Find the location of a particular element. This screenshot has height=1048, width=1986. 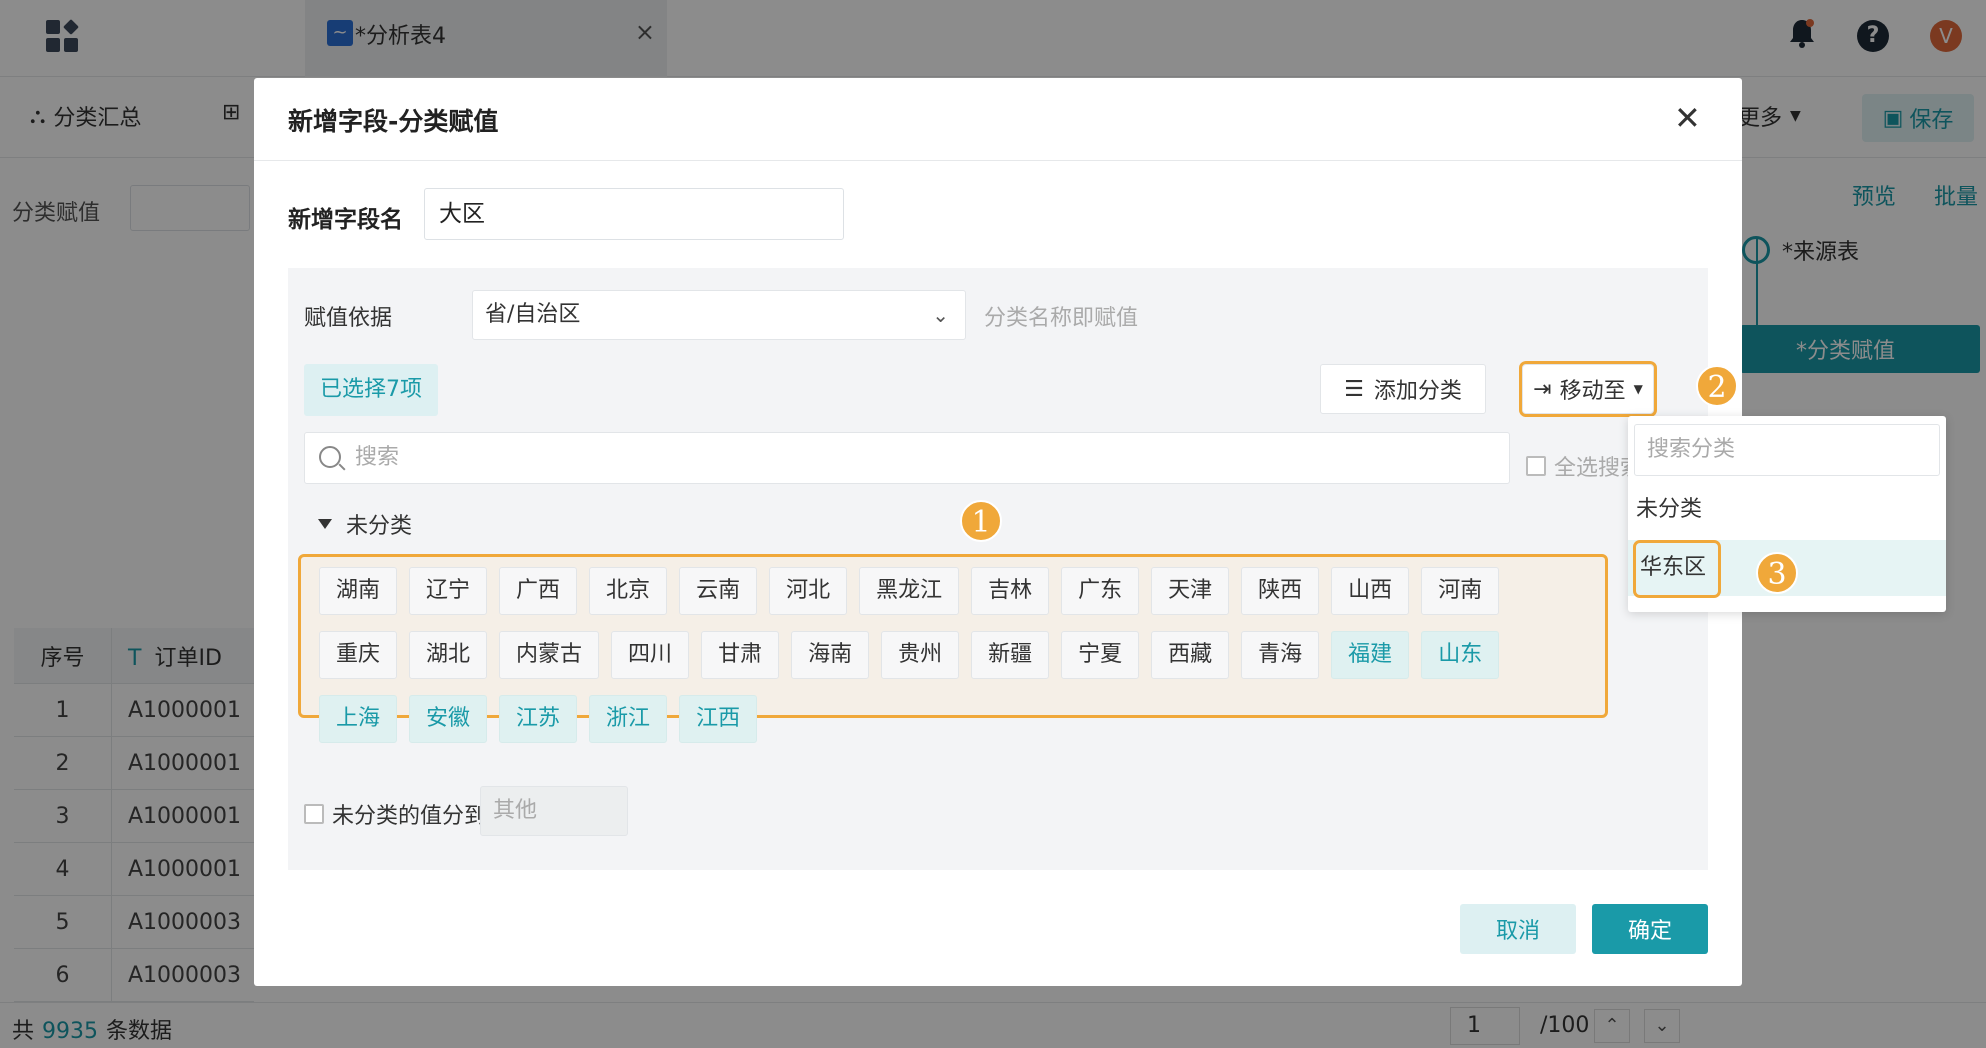

add-list-icon: ☰ is located at coordinates (1354, 389).